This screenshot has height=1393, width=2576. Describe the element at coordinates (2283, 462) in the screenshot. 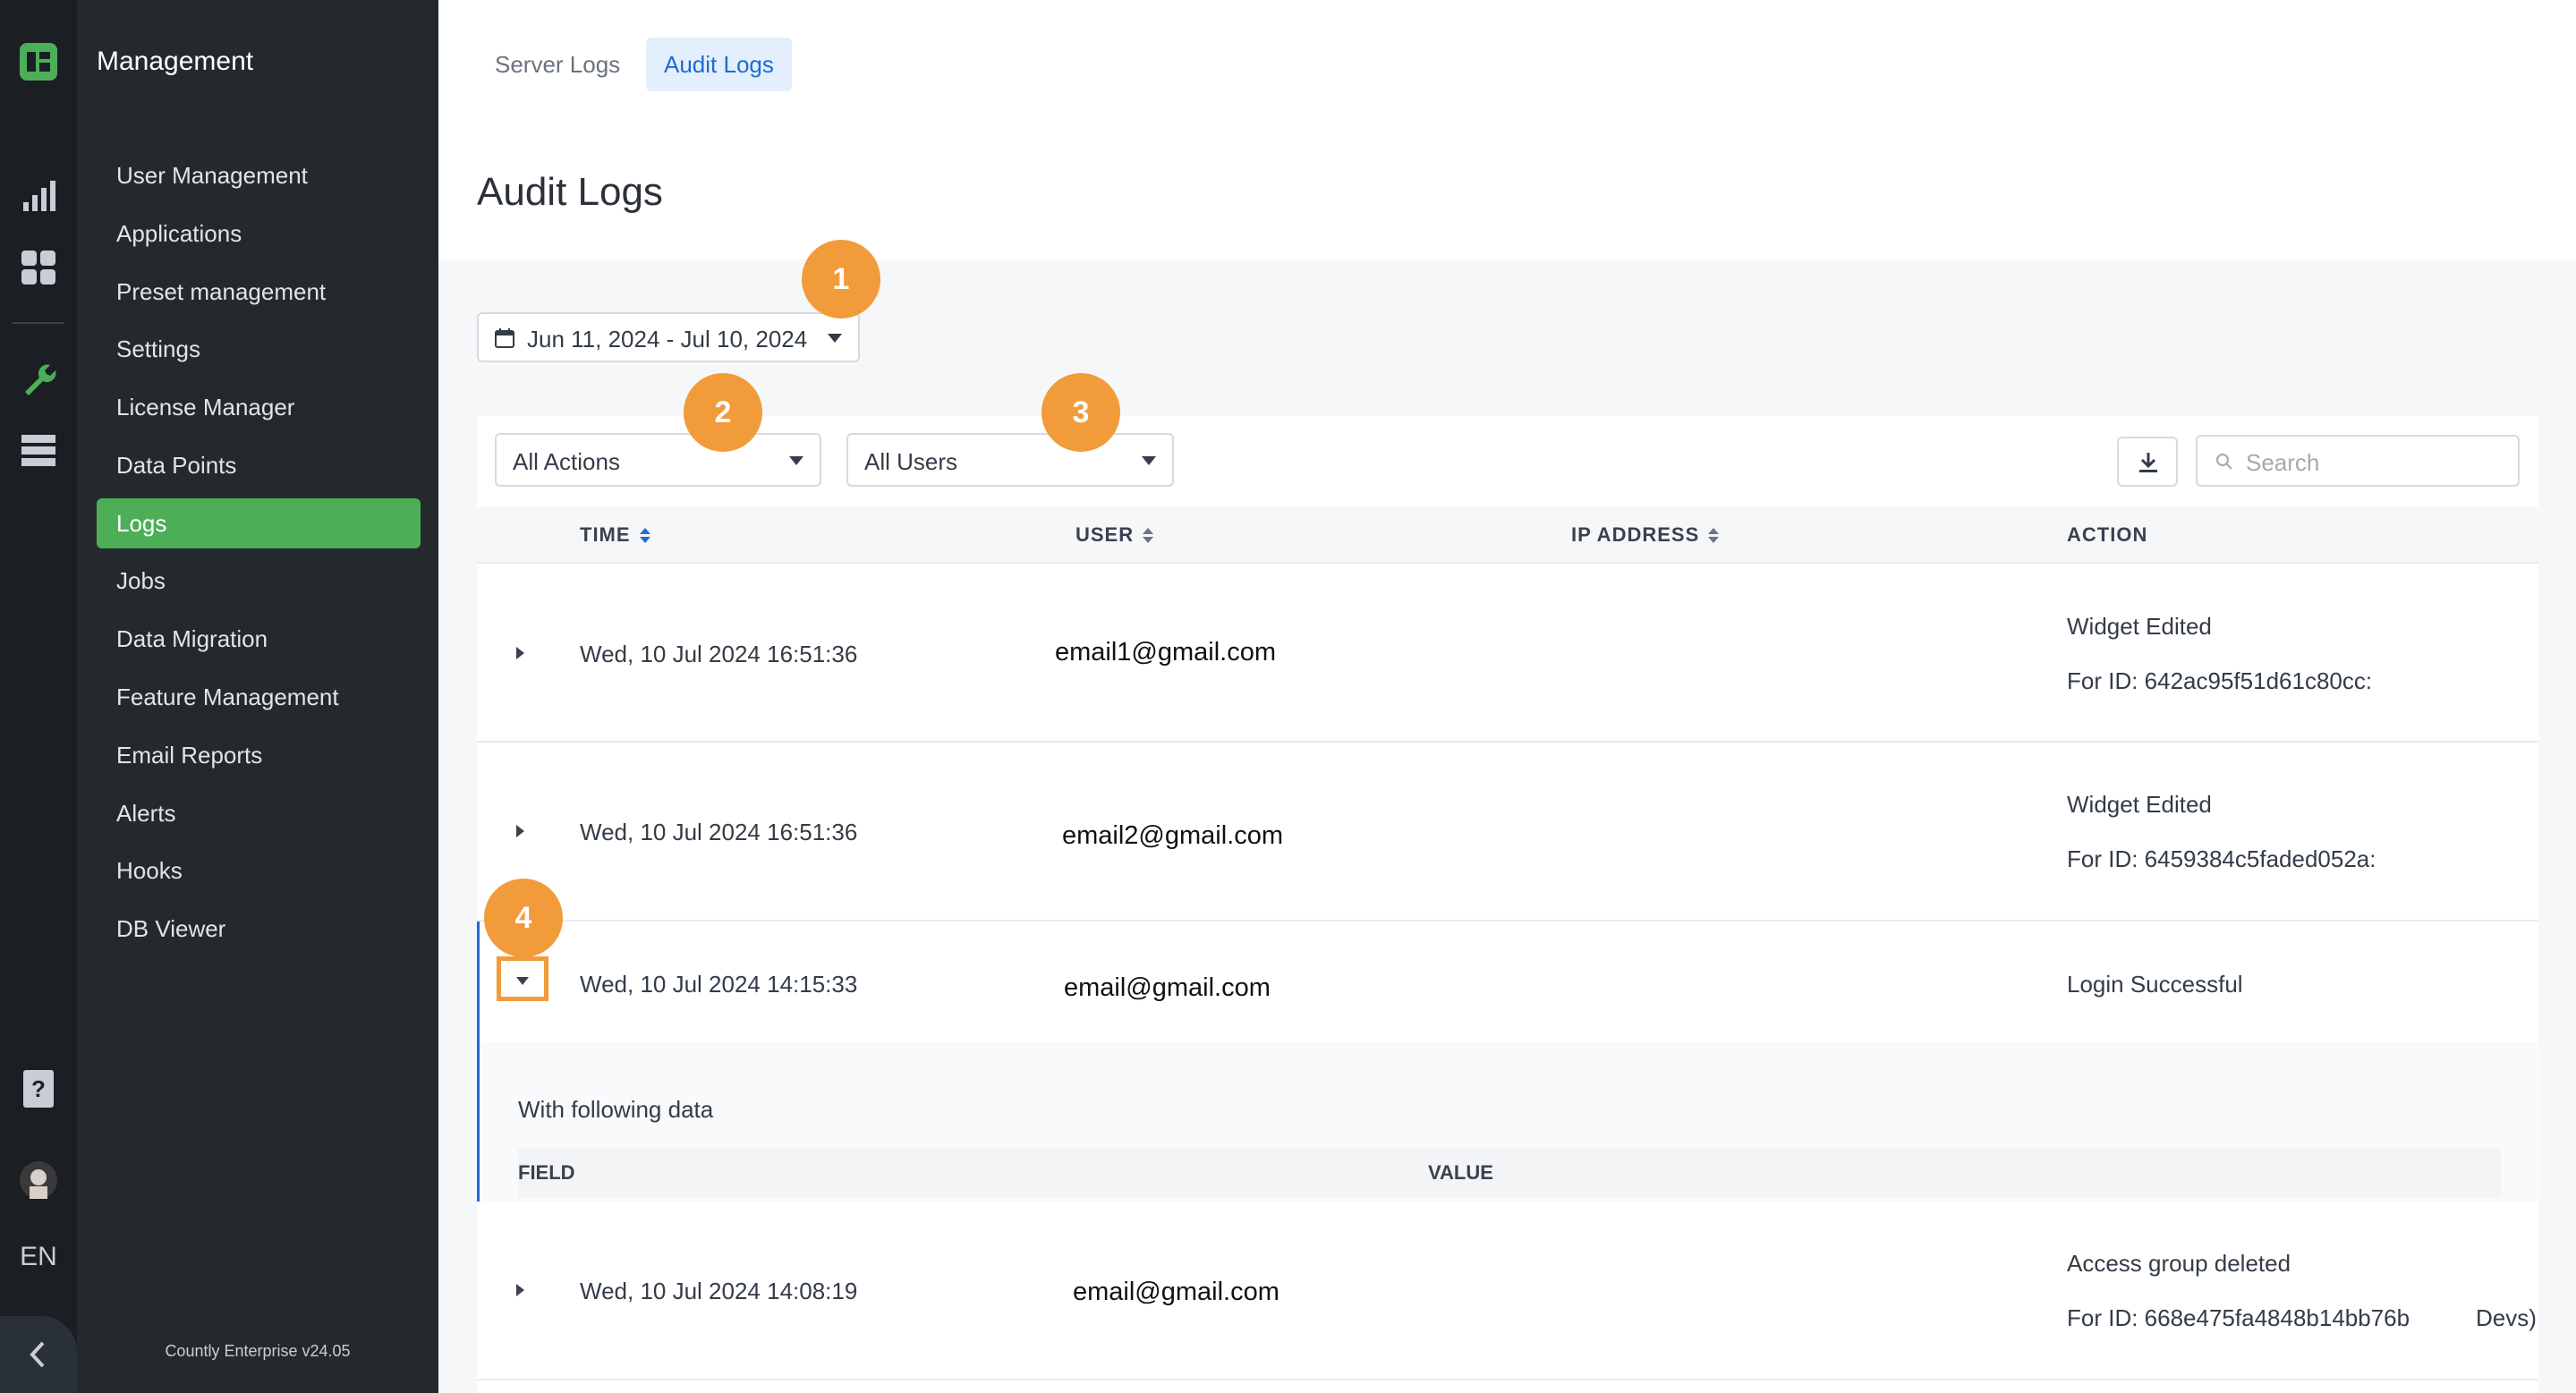

I see `search-placeholder: Search` at that location.